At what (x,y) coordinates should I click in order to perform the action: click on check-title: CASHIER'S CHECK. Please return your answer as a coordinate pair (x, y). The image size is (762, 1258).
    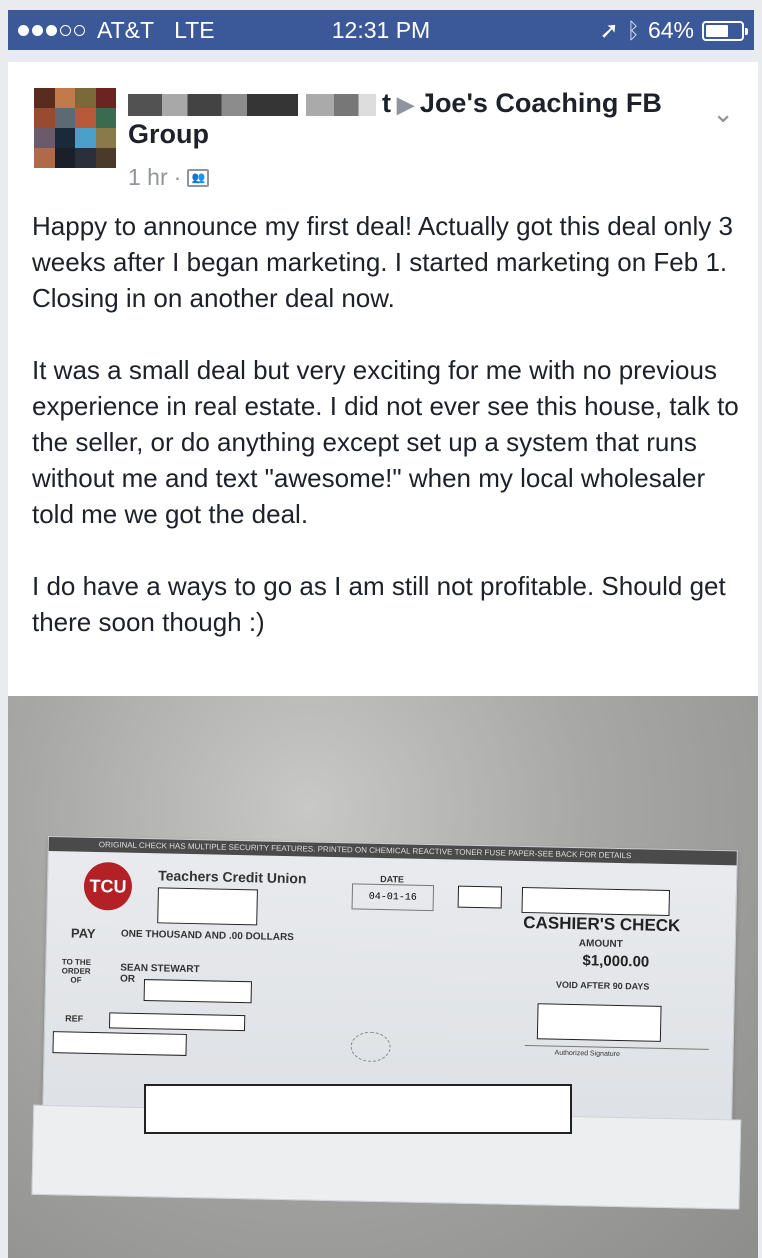
    Looking at the image, I should click on (602, 924).